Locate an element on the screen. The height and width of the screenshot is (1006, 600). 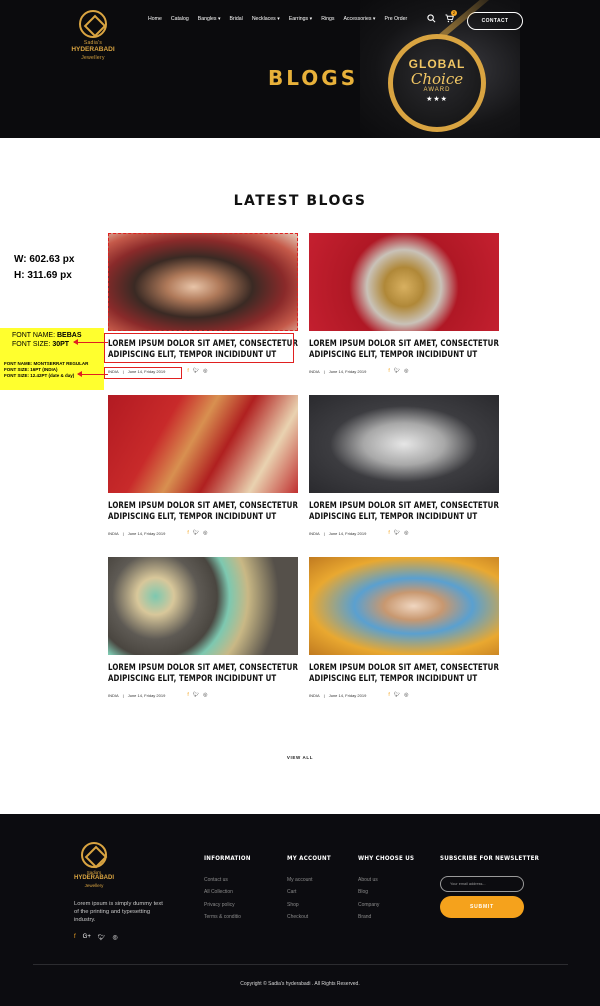
footer-link: Contact us is located at coordinates (231, 880).